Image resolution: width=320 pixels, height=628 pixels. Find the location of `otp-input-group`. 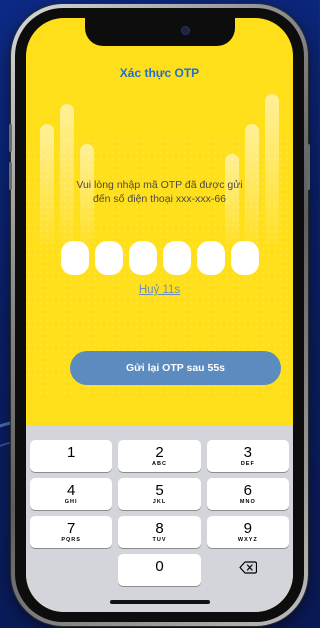

otp-input-group is located at coordinates (159, 258).